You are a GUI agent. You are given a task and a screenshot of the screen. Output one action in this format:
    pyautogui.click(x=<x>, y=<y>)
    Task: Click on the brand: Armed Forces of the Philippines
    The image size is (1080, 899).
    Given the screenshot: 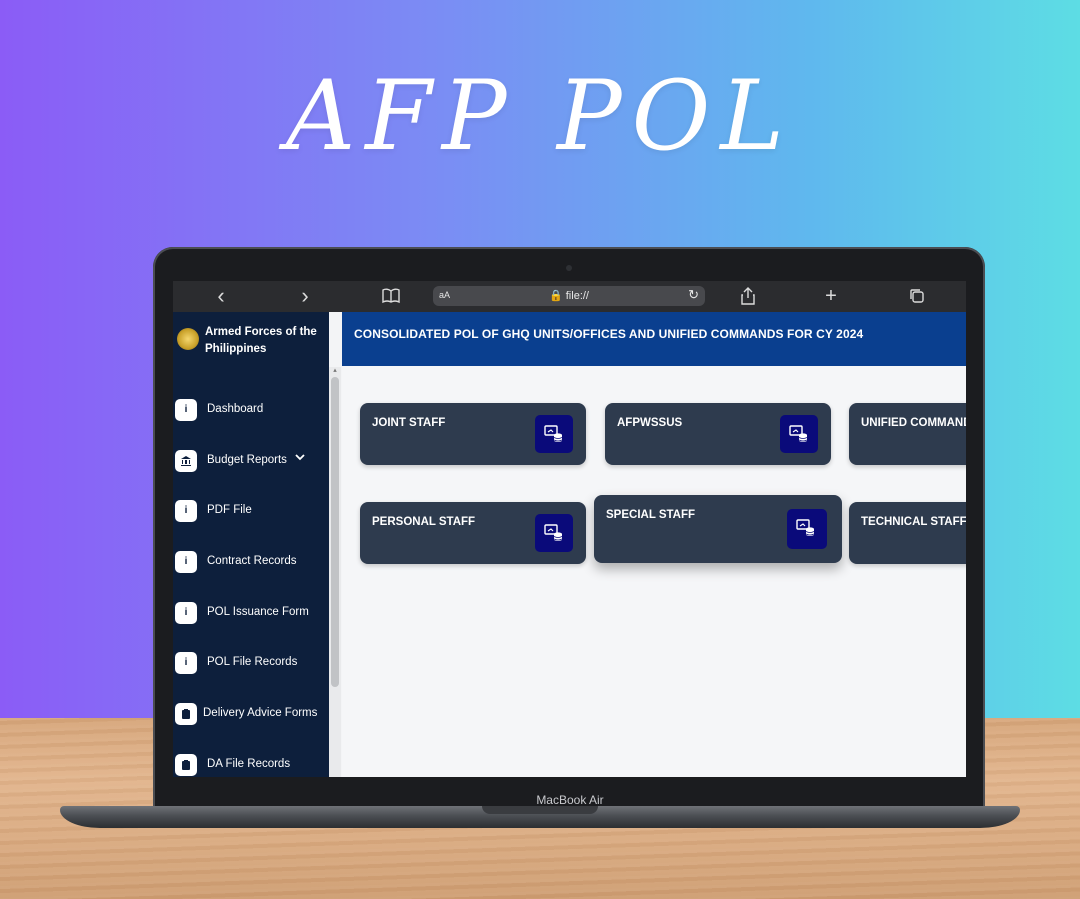 What is the action you would take?
    pyautogui.click(x=251, y=339)
    